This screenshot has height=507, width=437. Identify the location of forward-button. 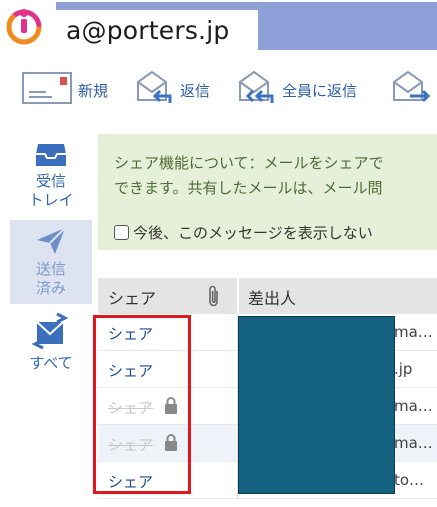
(412, 90).